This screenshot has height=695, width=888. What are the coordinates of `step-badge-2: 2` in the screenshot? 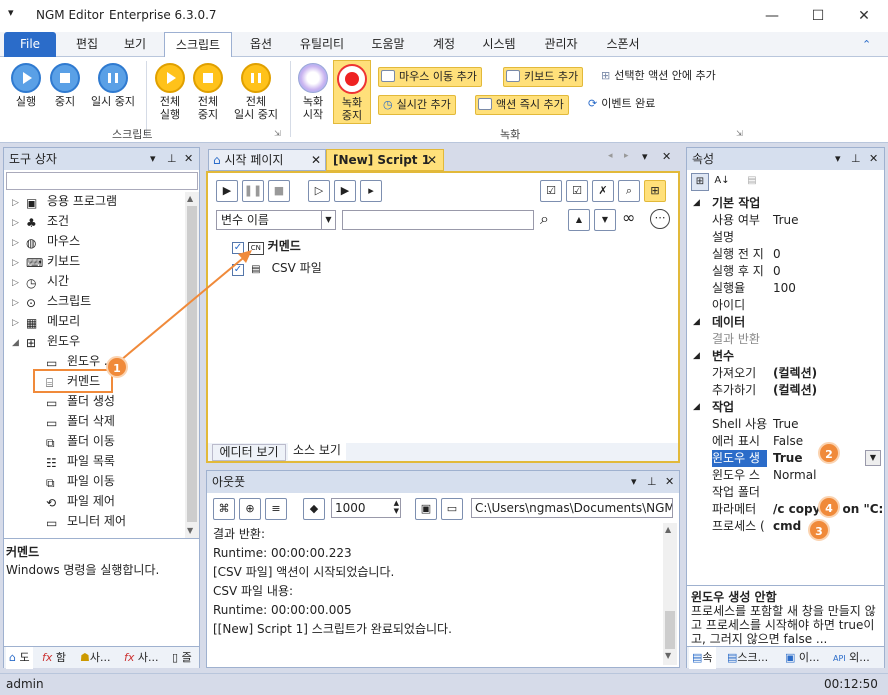 It's located at (829, 453).